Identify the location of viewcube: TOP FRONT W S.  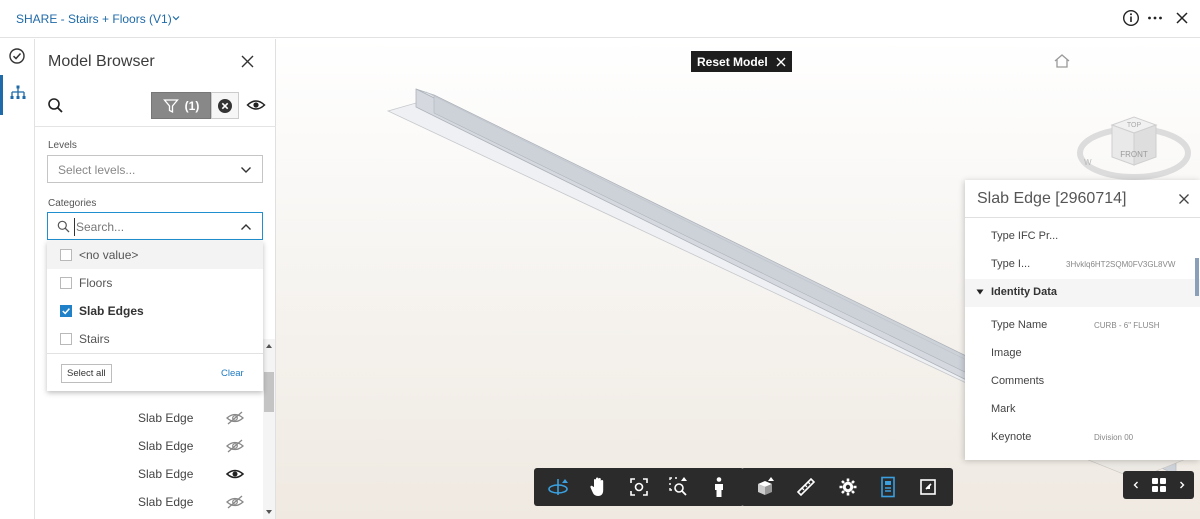
(1136, 137).